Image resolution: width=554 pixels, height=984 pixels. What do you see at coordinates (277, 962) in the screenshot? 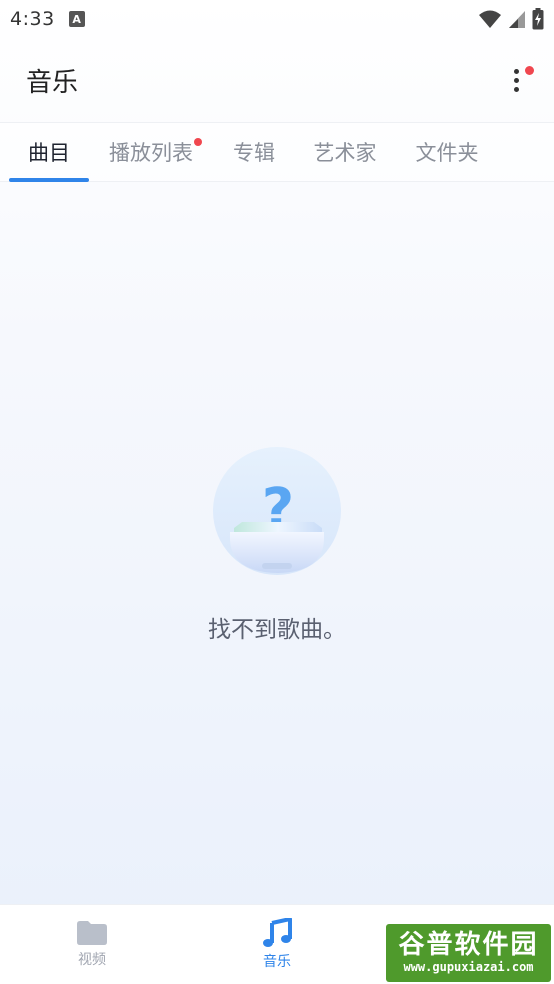
I see `nav-label: 音乐` at bounding box center [277, 962].